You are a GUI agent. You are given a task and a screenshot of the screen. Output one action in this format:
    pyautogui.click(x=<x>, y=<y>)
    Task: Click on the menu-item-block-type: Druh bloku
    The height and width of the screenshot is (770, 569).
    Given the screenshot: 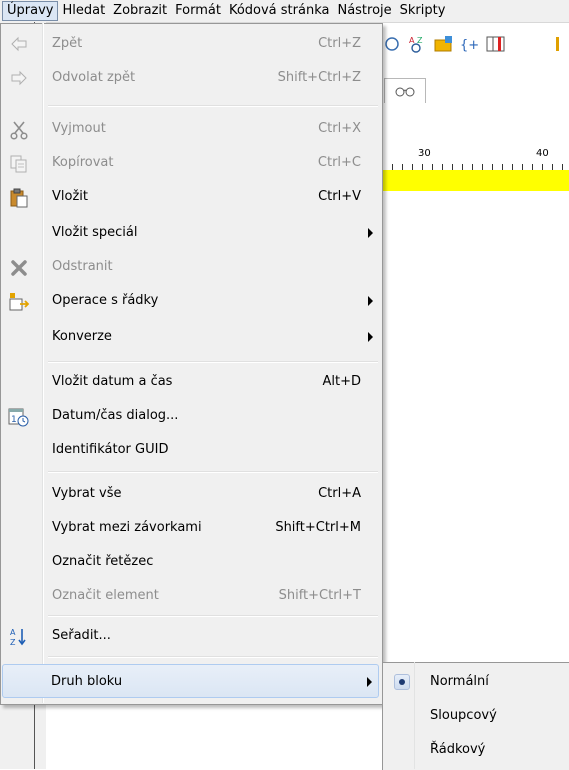 What is the action you would take?
    pyautogui.click(x=190, y=681)
    